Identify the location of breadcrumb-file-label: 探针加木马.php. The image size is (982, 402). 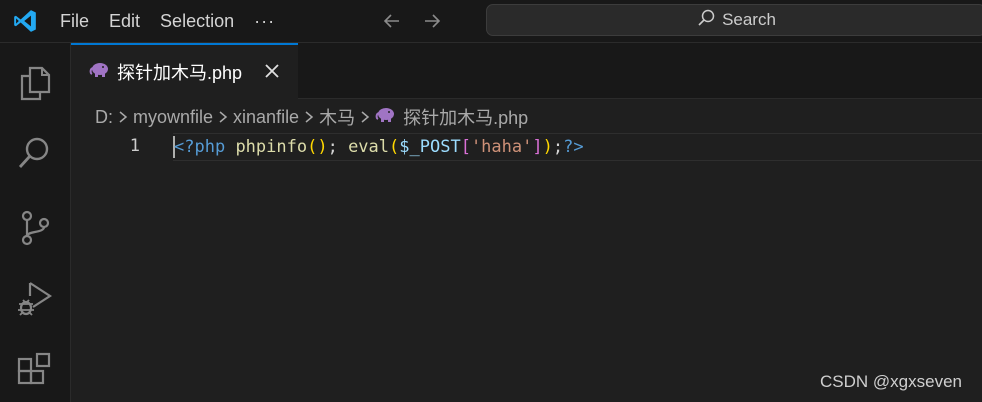
(466, 118).